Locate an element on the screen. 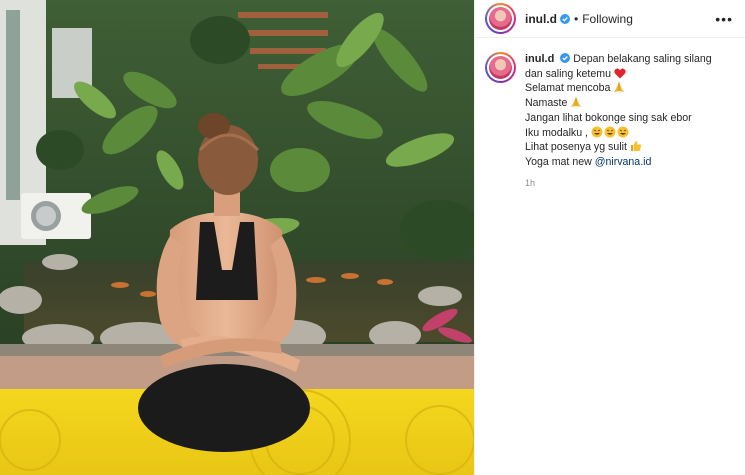  caption-line-8: Yoga mat new is located at coordinates (560, 161).